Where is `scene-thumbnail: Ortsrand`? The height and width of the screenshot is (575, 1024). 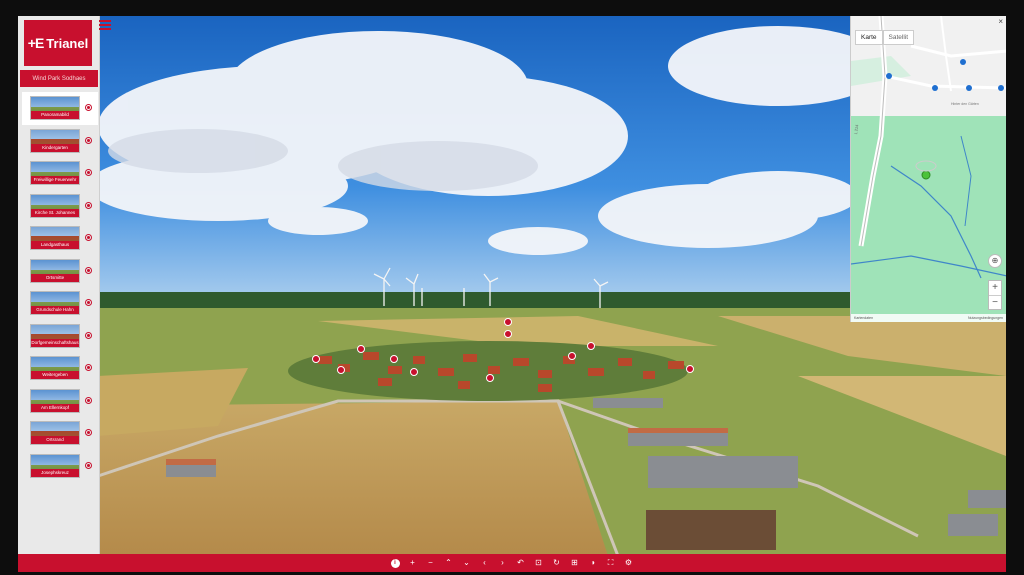
scene-thumbnail: Ortsrand is located at coordinates (55, 433).